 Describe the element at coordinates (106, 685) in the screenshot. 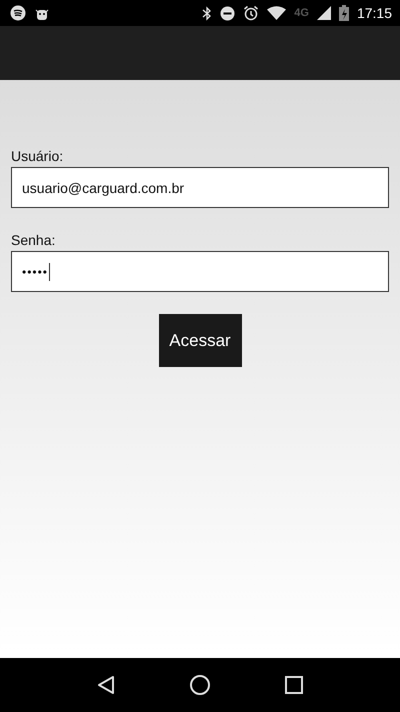

I see `back-icon` at that location.